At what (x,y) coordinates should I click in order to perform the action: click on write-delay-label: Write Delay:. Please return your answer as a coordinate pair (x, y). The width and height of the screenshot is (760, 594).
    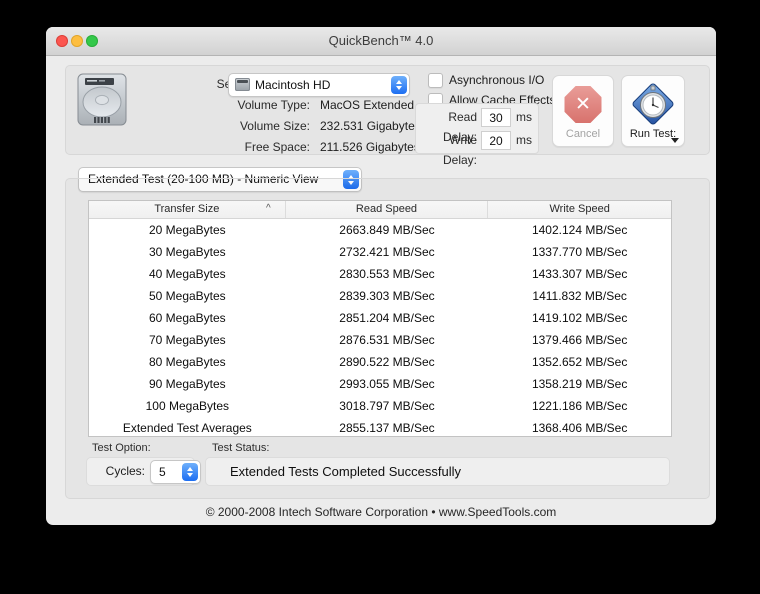
    Looking at the image, I should click on (459, 150).